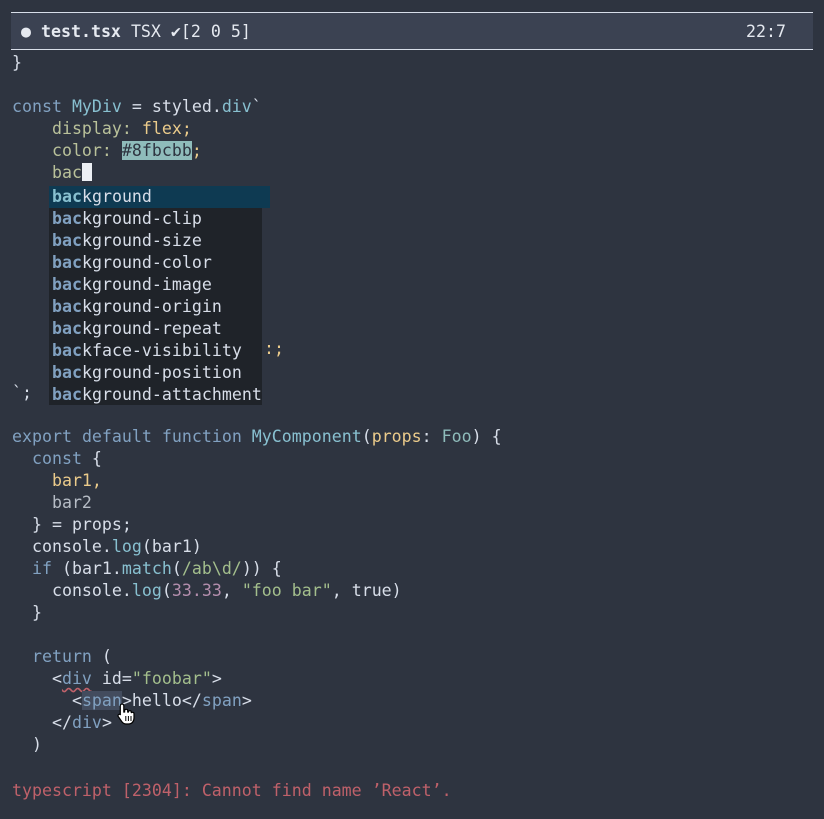 This screenshot has height=819, width=824. What do you see at coordinates (81, 31) in the screenshot?
I see `file-name: test.tsx` at bounding box center [81, 31].